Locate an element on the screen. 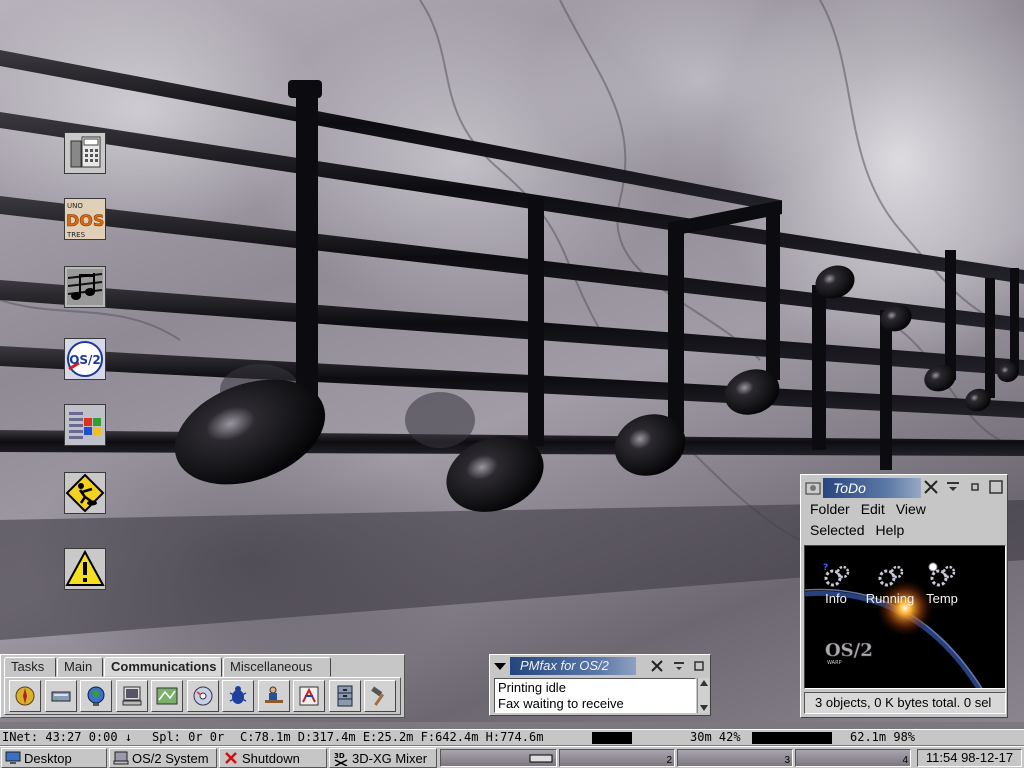 This screenshot has height=768, width=1024. todo-menubar: Folder Edit View Selected Help is located at coordinates (905, 520).